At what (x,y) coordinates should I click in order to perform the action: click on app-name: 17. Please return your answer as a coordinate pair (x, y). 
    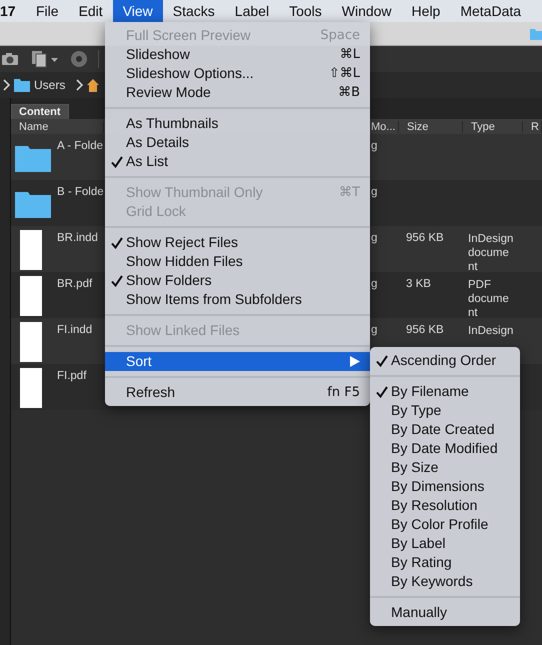
    Looking at the image, I should click on (8, 11).